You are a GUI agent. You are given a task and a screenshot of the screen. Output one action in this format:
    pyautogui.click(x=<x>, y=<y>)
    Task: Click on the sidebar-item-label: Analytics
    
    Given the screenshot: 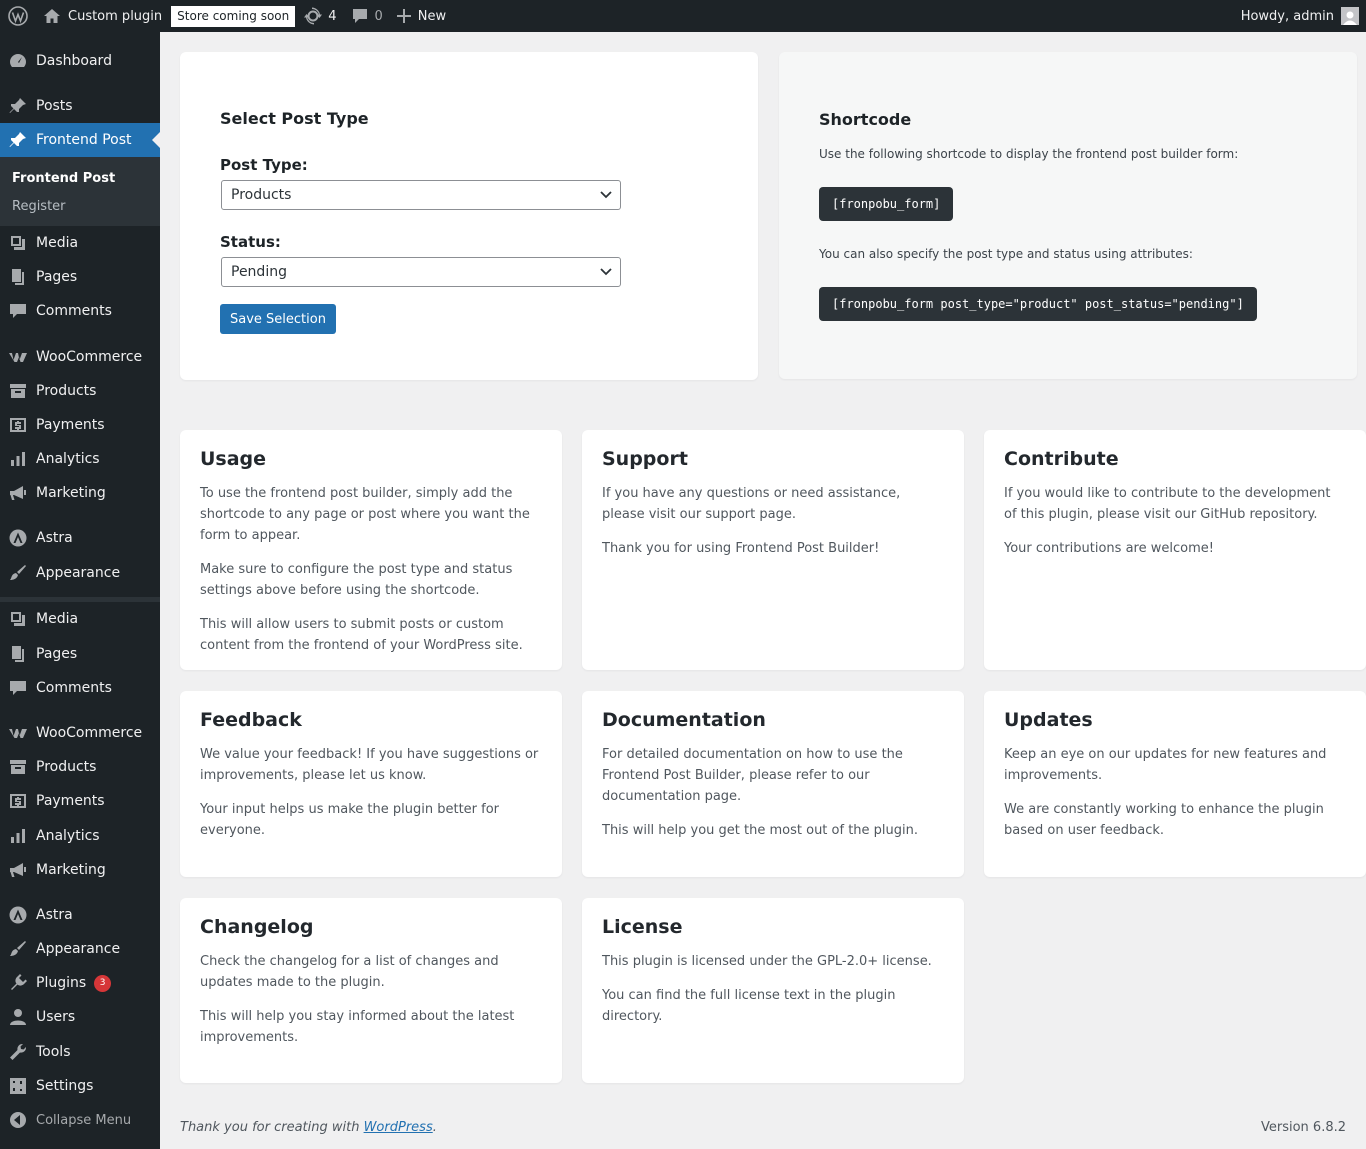 What is the action you would take?
    pyautogui.click(x=68, y=459)
    